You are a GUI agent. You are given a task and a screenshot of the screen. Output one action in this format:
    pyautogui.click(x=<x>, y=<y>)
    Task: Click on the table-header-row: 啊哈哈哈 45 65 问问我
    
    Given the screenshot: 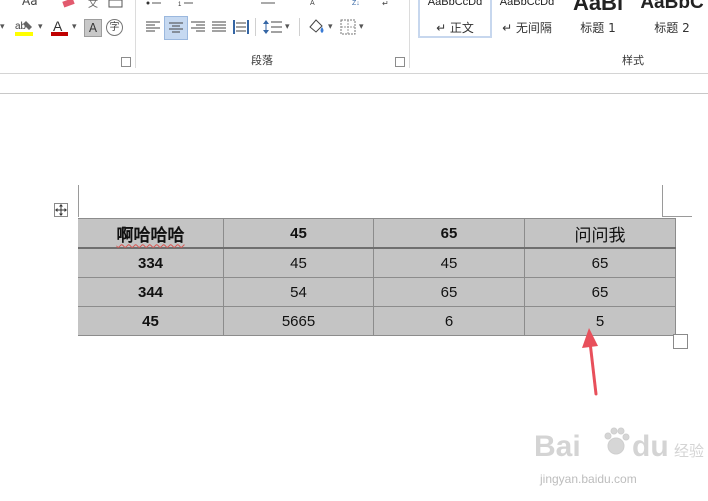 What is the action you would take?
    pyautogui.click(x=372, y=233)
    